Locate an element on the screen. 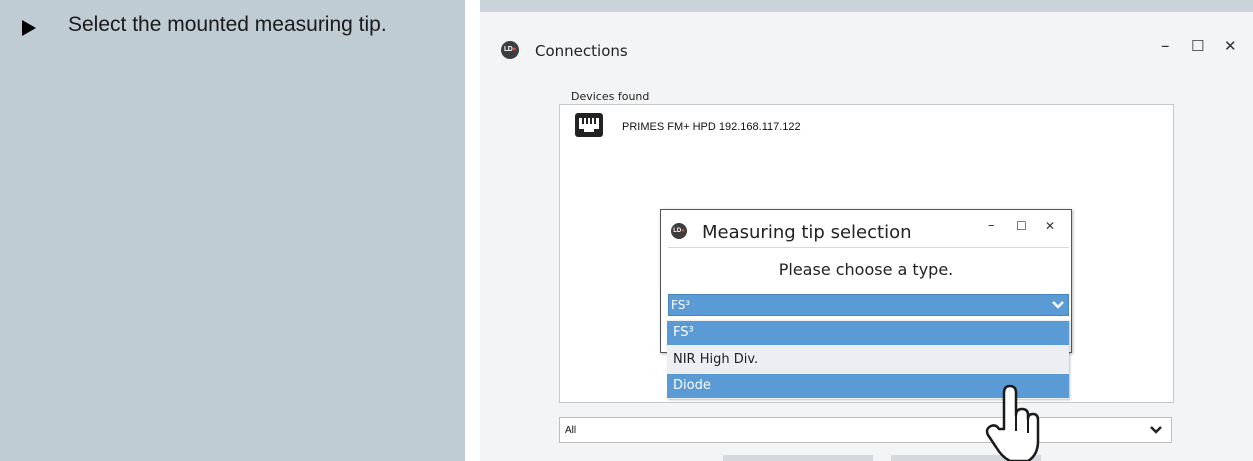 The height and width of the screenshot is (461, 1253). window-title: Connections is located at coordinates (581, 51).